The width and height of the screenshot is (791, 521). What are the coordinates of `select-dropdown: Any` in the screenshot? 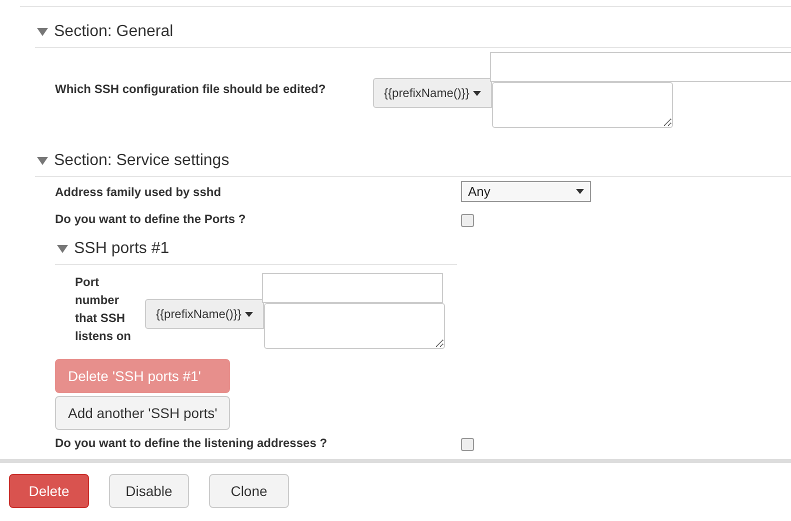 It's located at (526, 191).